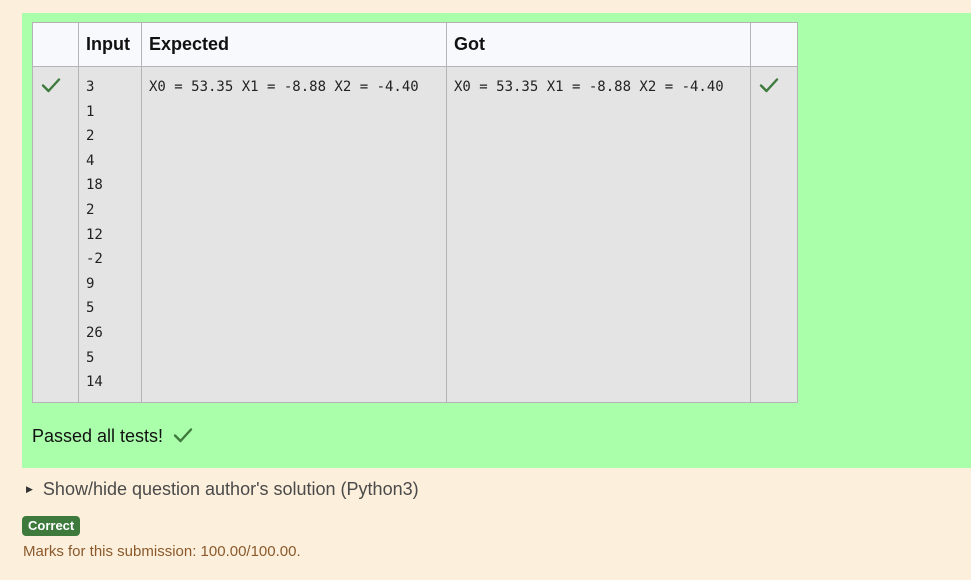 The image size is (971, 580). What do you see at coordinates (90, 283) in the screenshot?
I see `input-line: 9` at bounding box center [90, 283].